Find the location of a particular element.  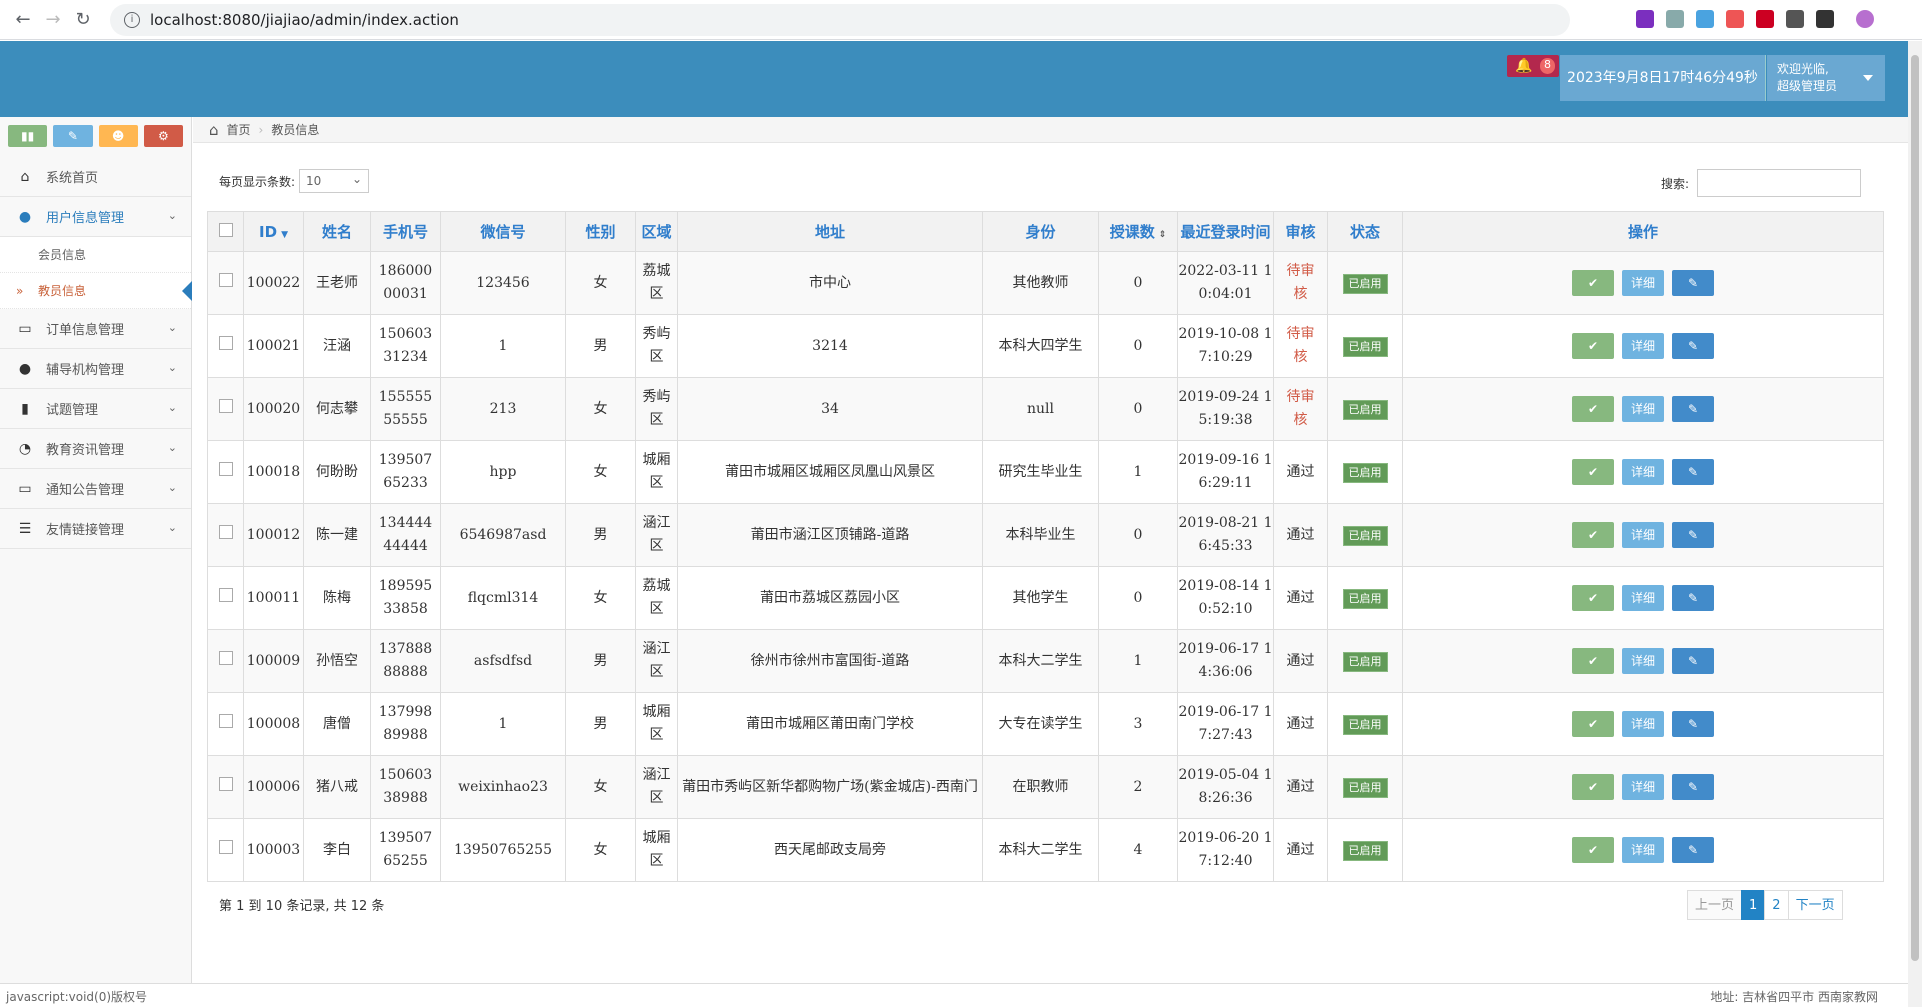

sidebar-item-links: ☰ 友情链接管理 ⌄ is located at coordinates (95, 529).